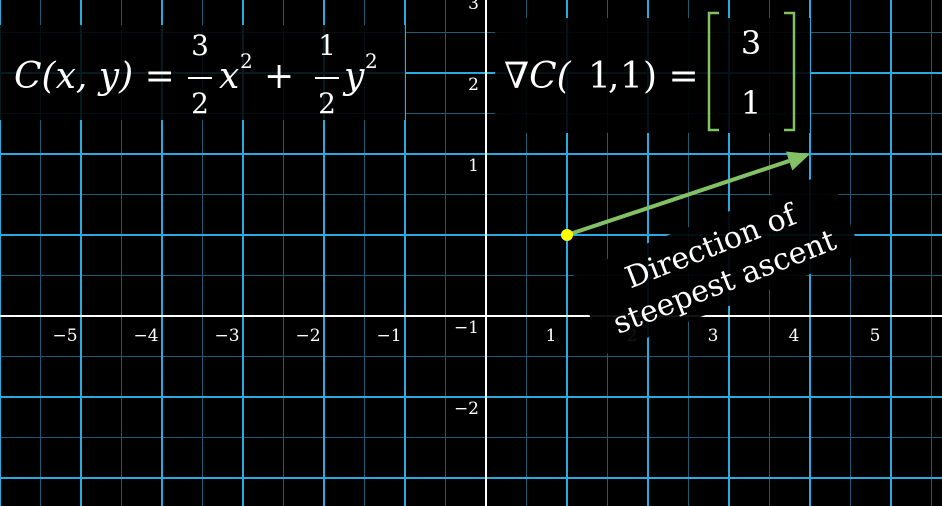 The width and height of the screenshot is (942, 506). I want to click on x-tick-label: 1, so click(551, 336).